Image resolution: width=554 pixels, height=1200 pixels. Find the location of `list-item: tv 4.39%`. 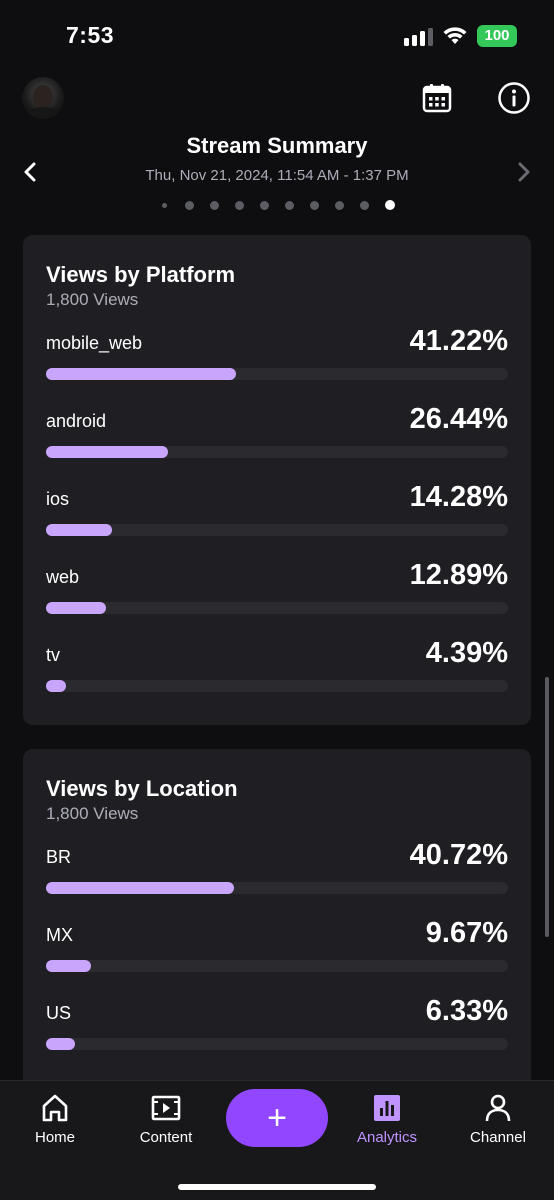

list-item: tv 4.39% is located at coordinates (277, 676).